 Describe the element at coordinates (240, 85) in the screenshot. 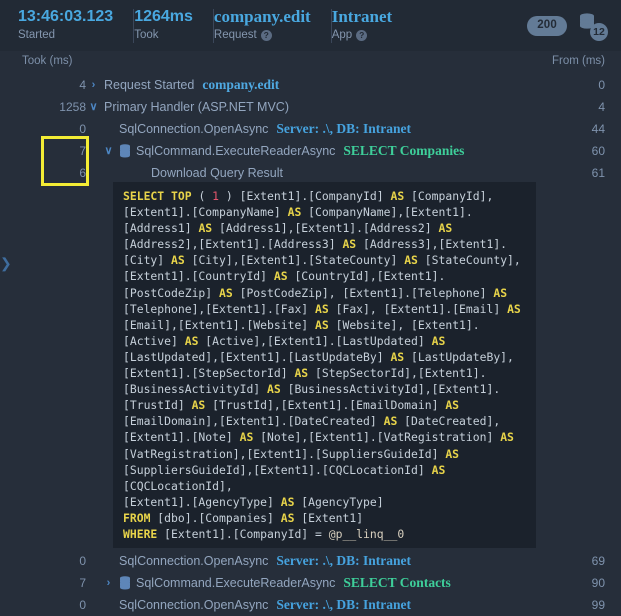

I see `row-detail-link: company.edit` at that location.